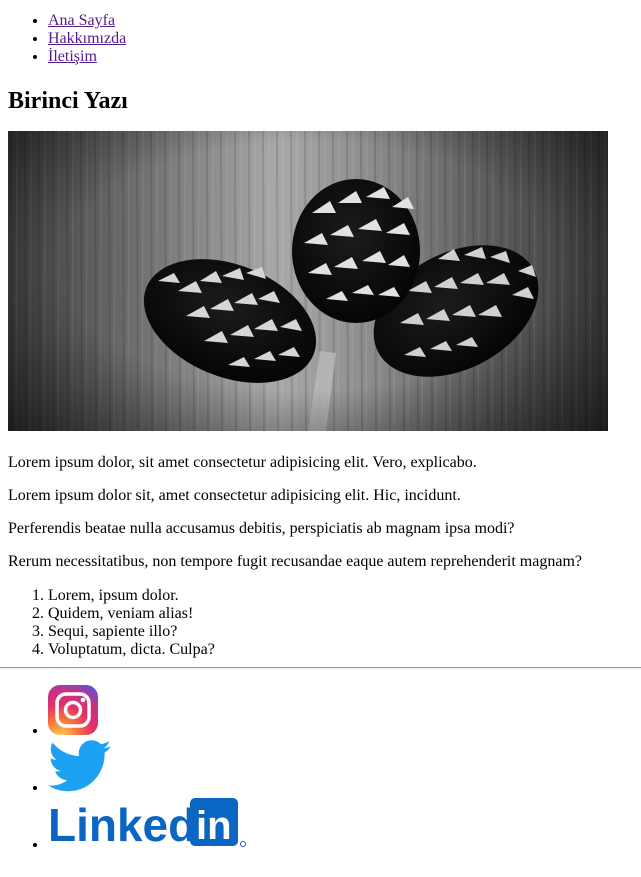 The height and width of the screenshot is (877, 641). I want to click on post-title: Birinci Yazı, so click(68, 101).